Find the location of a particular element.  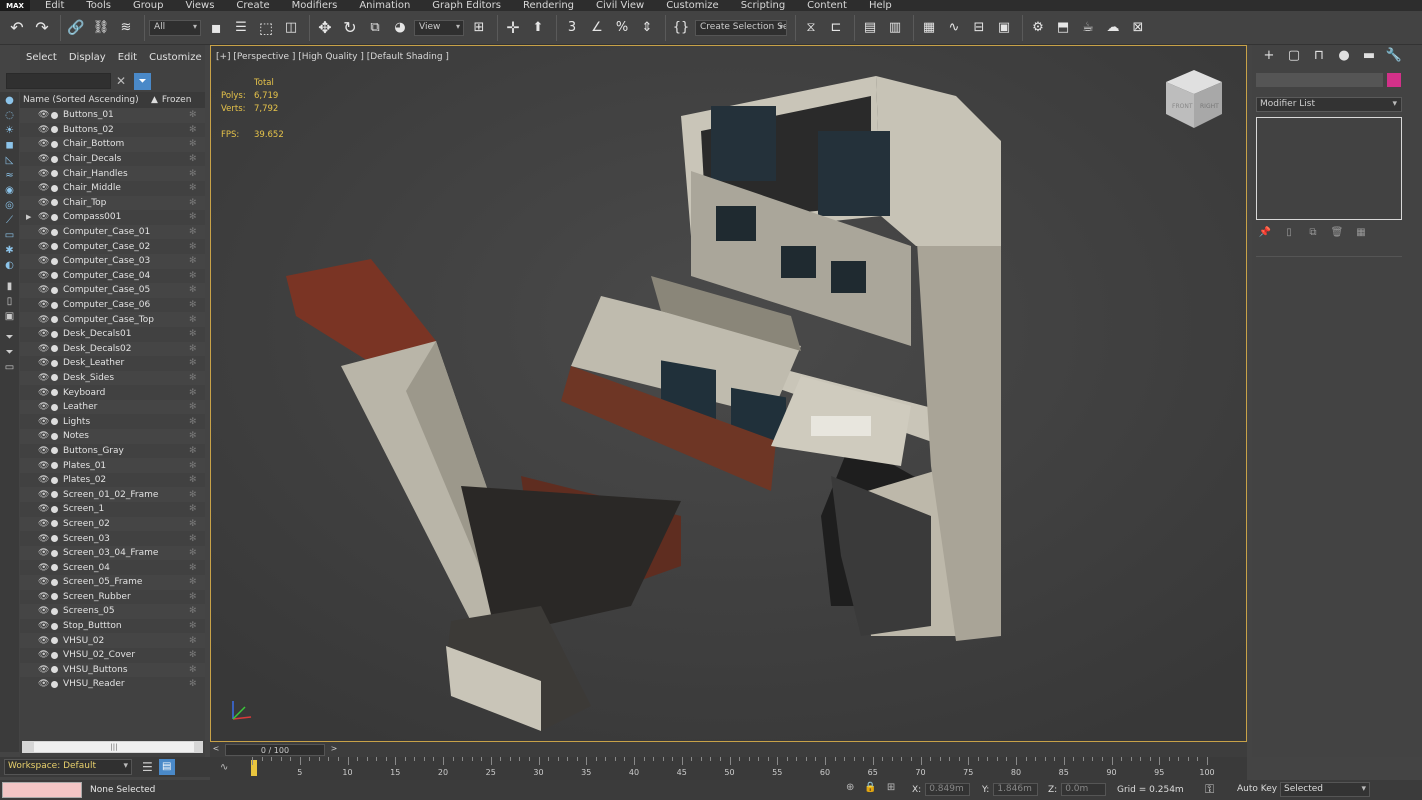

menu-civil-view: Civil View is located at coordinates (620, 5).